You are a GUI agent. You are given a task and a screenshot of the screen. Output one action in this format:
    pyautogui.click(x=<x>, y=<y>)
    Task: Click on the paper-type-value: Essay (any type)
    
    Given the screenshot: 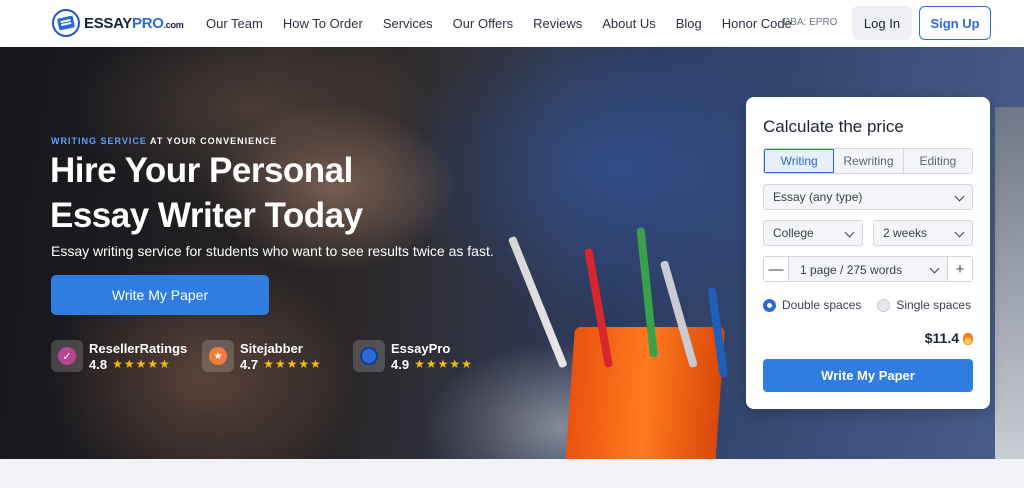 What is the action you would take?
    pyautogui.click(x=818, y=197)
    